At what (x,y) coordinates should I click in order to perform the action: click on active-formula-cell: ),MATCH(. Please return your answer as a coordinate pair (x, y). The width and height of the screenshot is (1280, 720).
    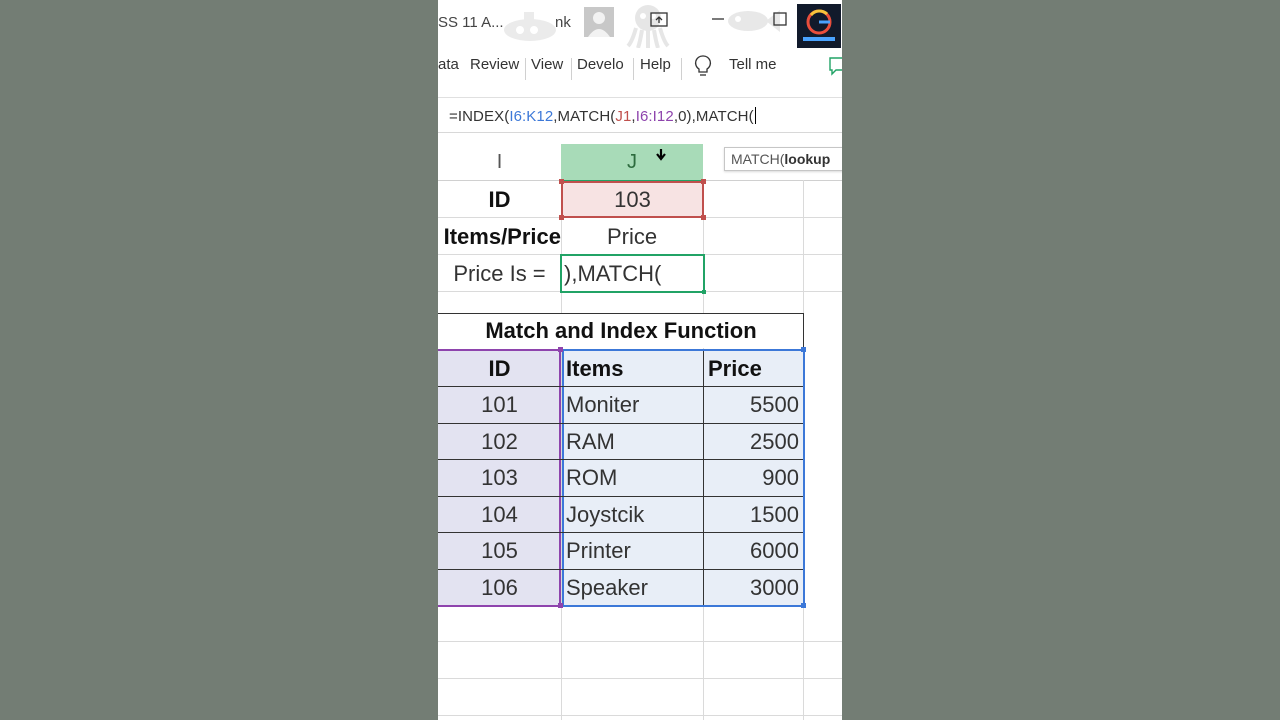
    Looking at the image, I should click on (632, 273).